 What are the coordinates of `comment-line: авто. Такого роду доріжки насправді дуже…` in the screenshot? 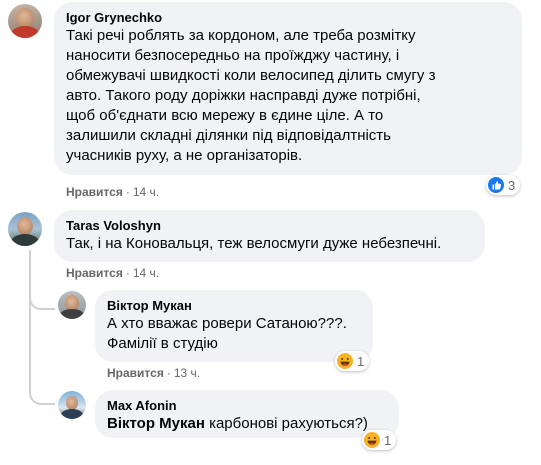 It's located at (243, 95).